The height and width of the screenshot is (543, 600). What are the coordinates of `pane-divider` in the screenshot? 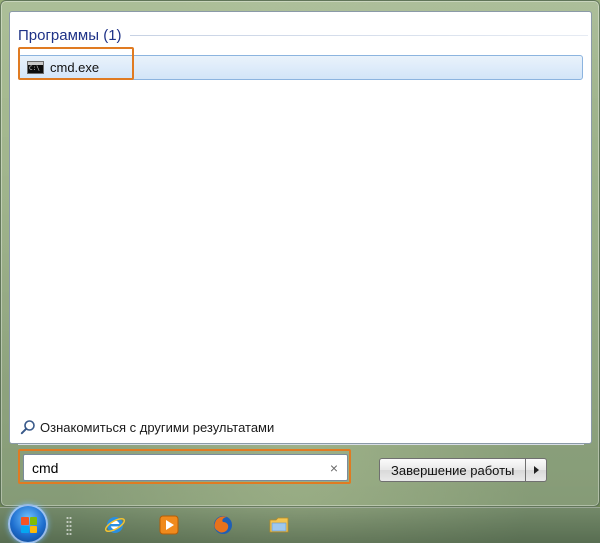 It's located at (301, 444).